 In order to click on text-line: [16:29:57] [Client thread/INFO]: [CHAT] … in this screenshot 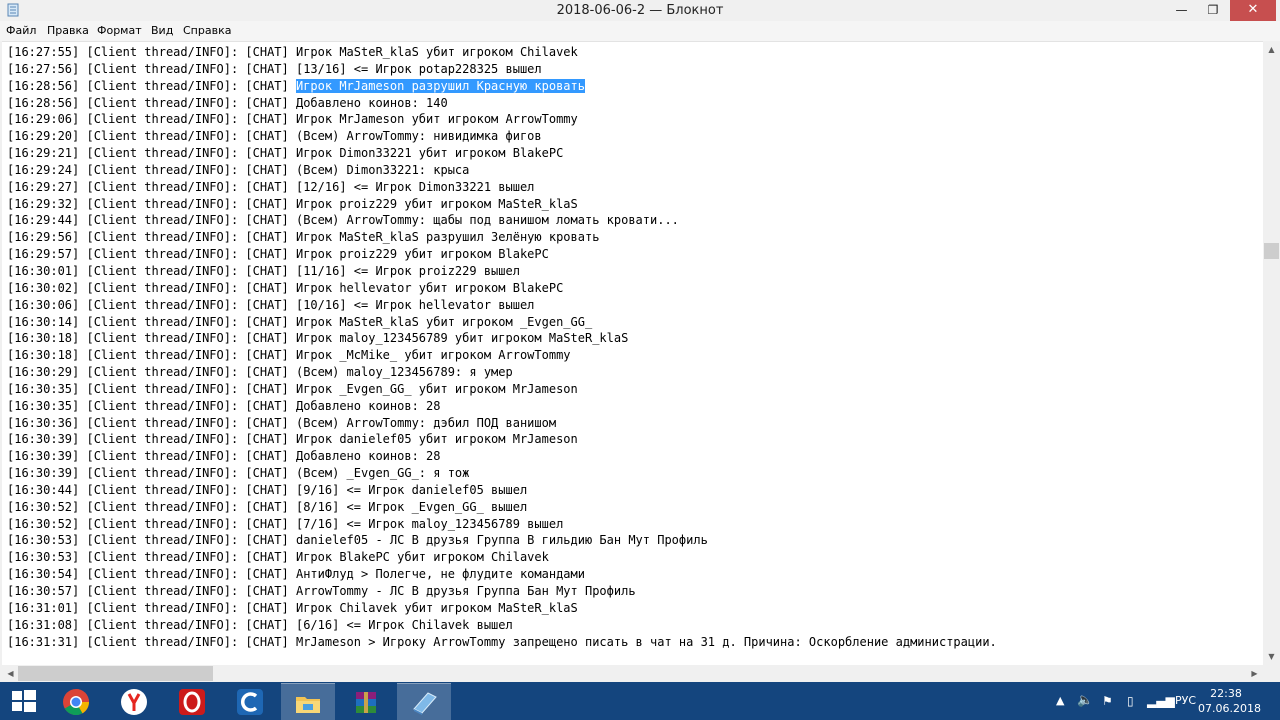, I will do `click(502, 254)`.